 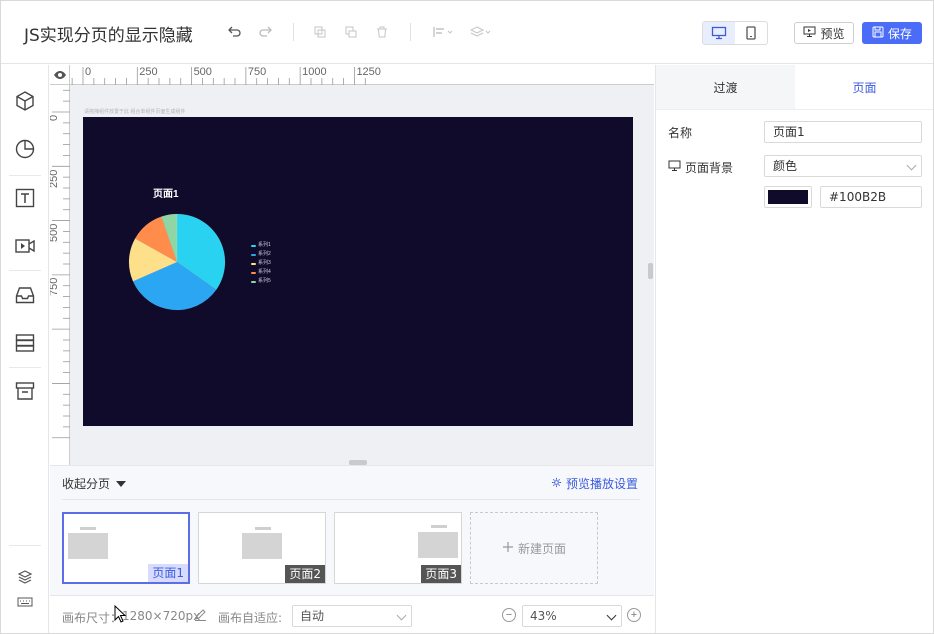 I want to click on mobile-icon, so click(x=751, y=33).